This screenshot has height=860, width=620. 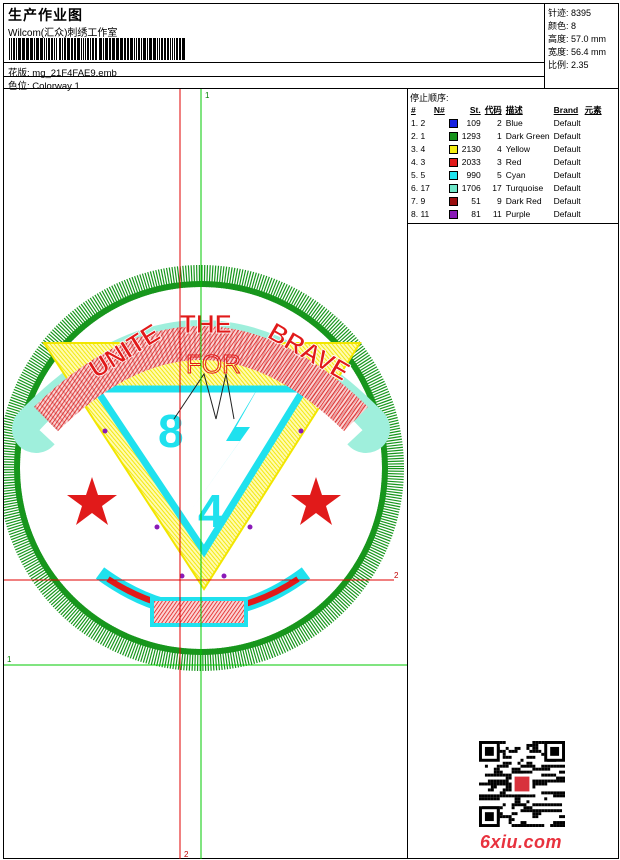 What do you see at coordinates (517, 148) in the screenshot?
I see `row-description: Yellow` at bounding box center [517, 148].